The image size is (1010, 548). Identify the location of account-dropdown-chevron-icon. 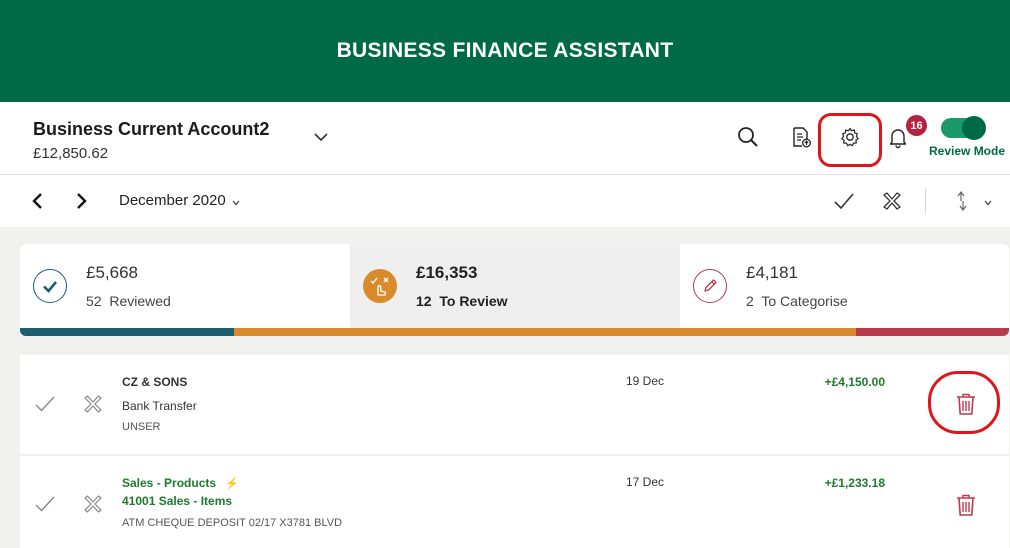
(321, 137).